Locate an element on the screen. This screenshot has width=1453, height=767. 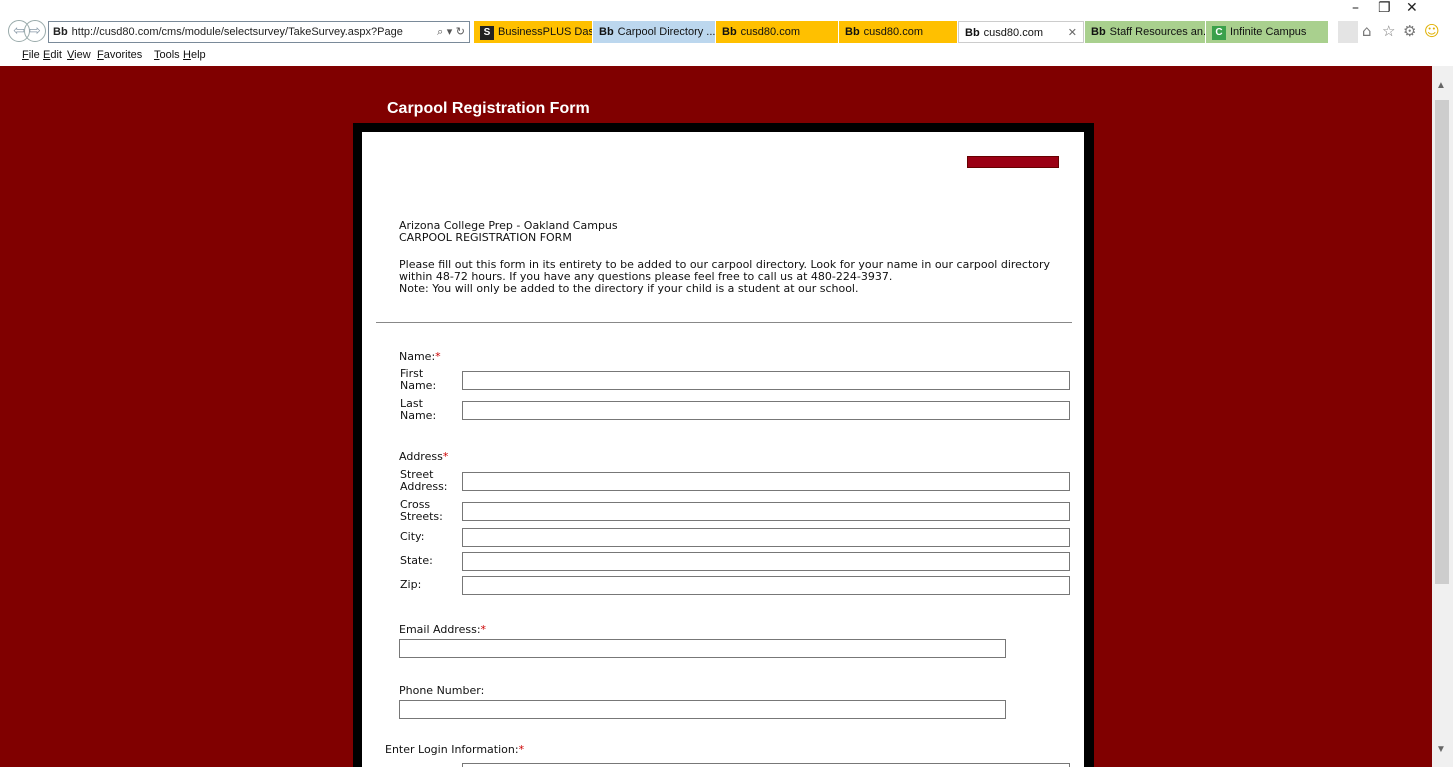
email-label: Email Address:* is located at coordinates (442, 630).